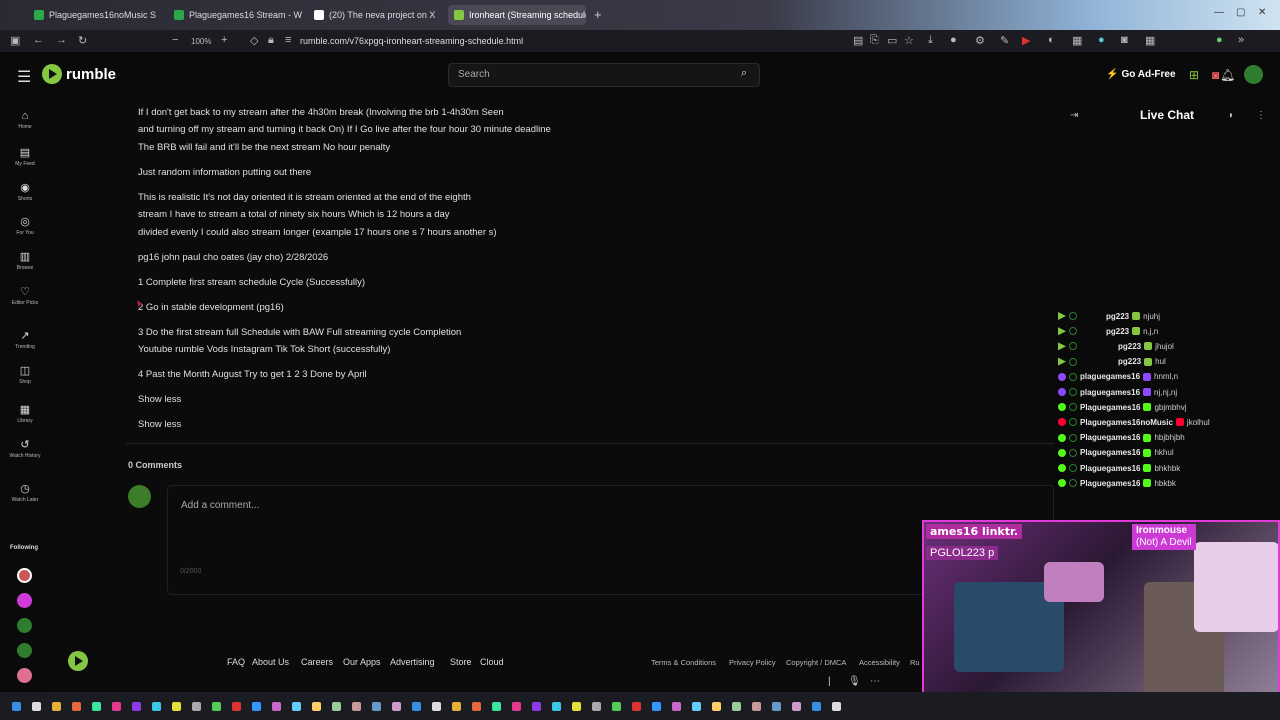  What do you see at coordinates (1110, 392) in the screenshot?
I see `chat-username: plaguegames16` at bounding box center [1110, 392].